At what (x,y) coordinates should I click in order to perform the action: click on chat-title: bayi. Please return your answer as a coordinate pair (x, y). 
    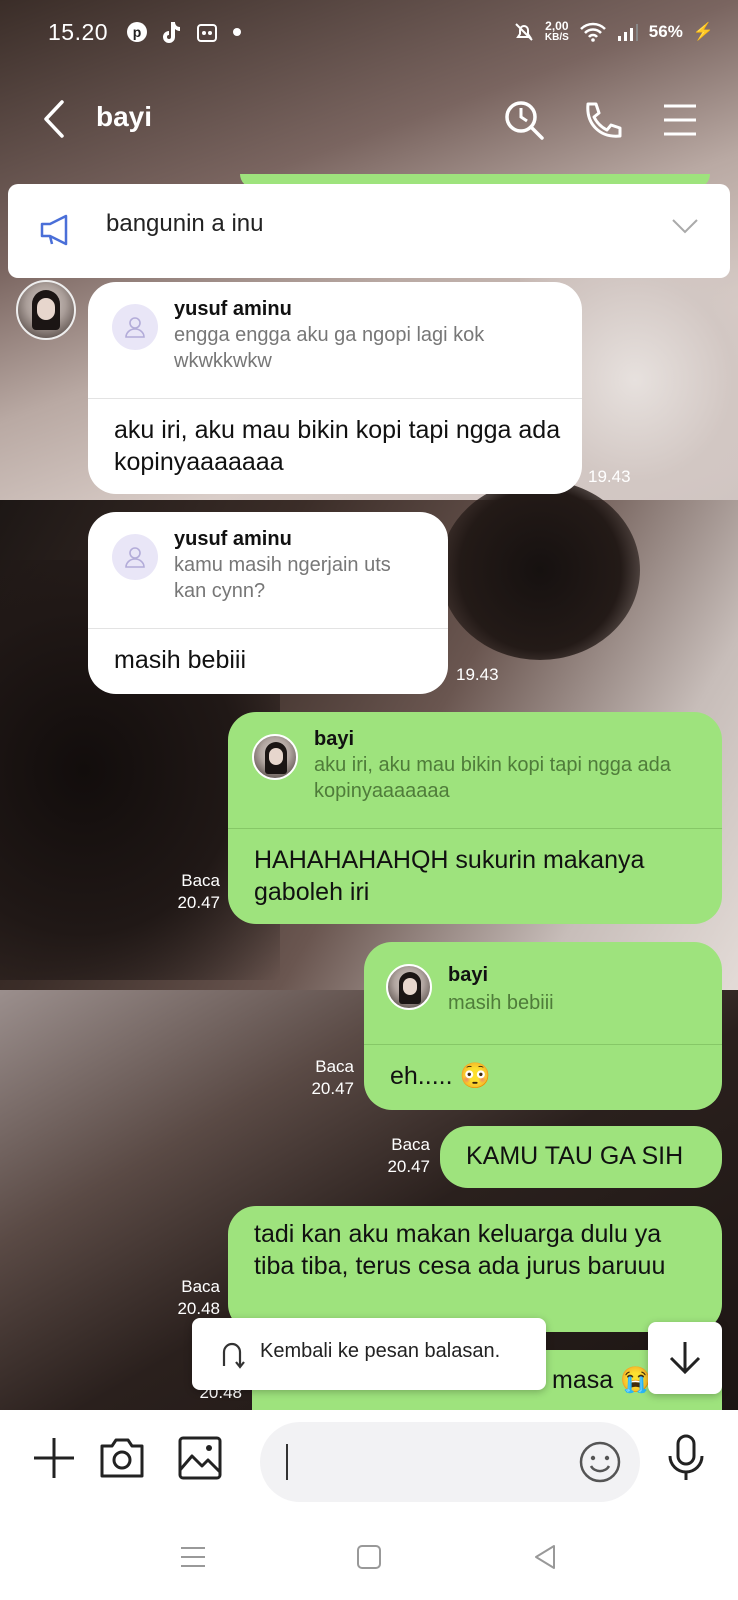
    Looking at the image, I should click on (124, 116).